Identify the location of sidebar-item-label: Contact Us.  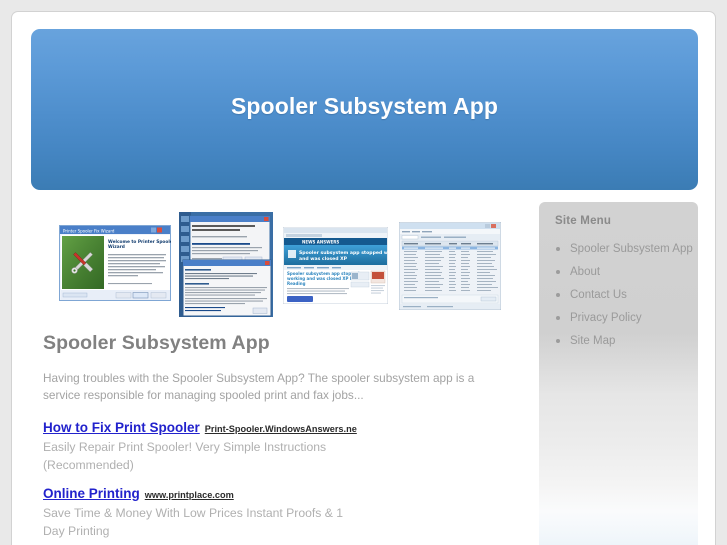
(598, 294).